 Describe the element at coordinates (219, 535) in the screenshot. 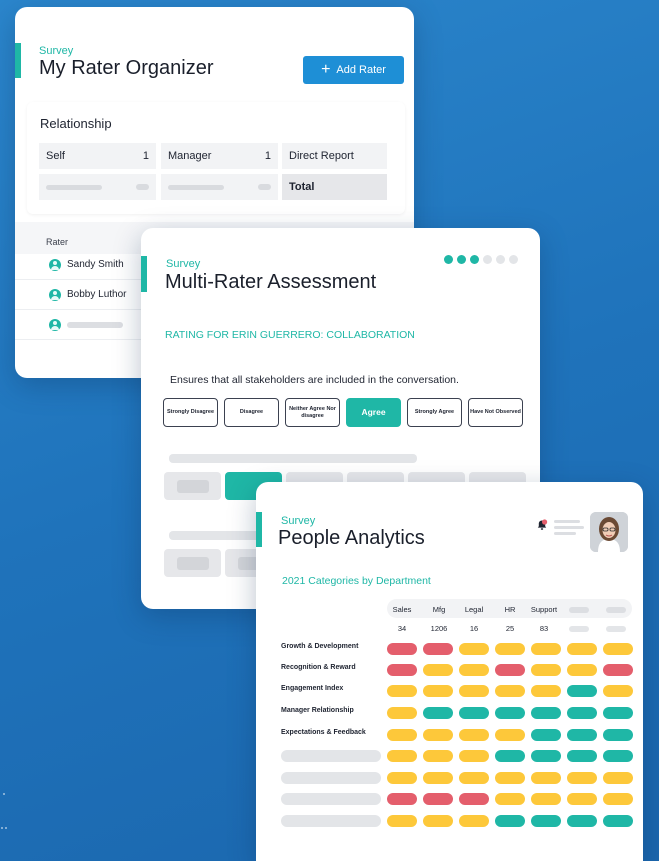

I see `skeleton-line` at that location.